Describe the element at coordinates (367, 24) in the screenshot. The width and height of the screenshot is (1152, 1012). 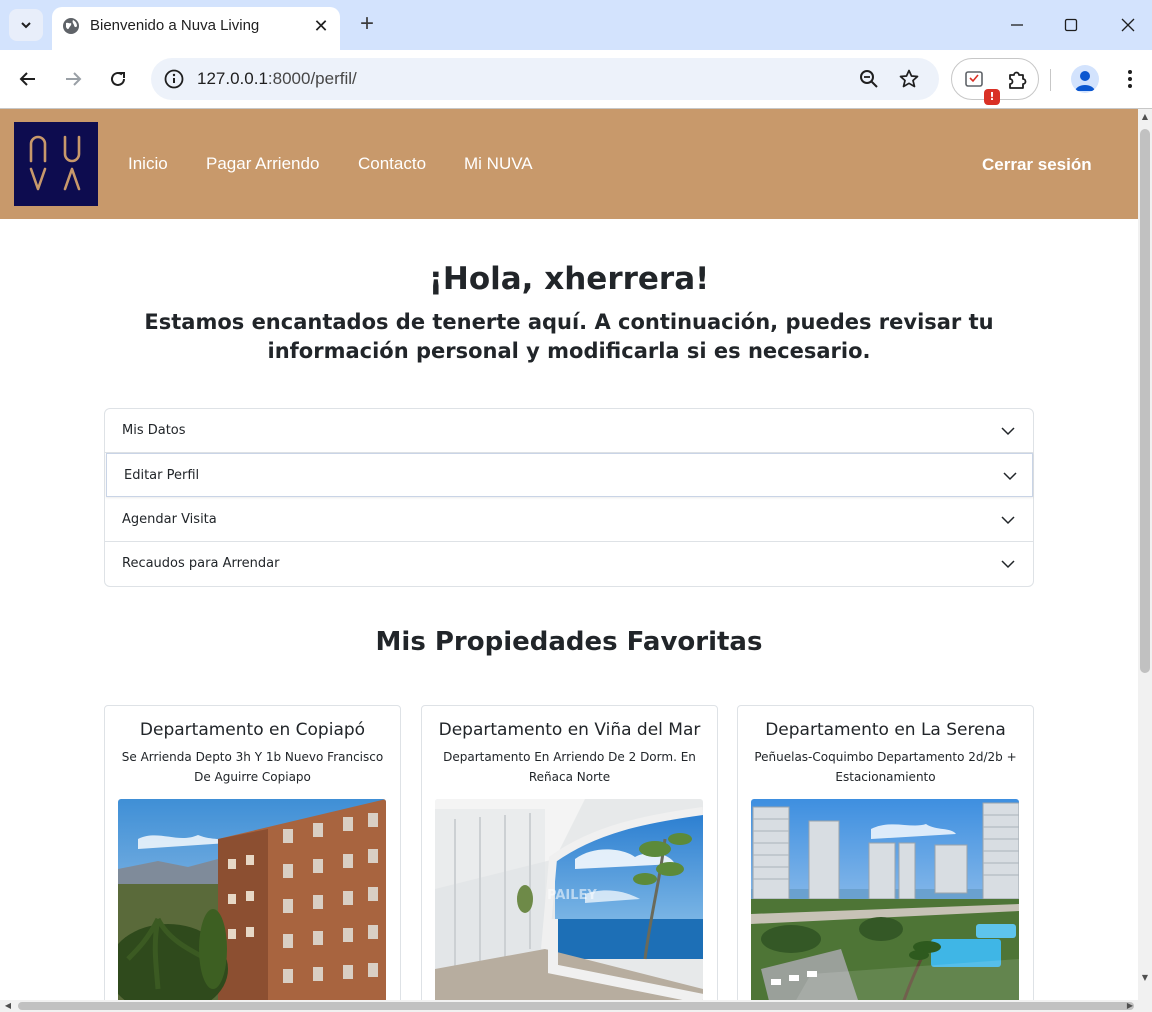
I see `new-tab-button: +` at that location.